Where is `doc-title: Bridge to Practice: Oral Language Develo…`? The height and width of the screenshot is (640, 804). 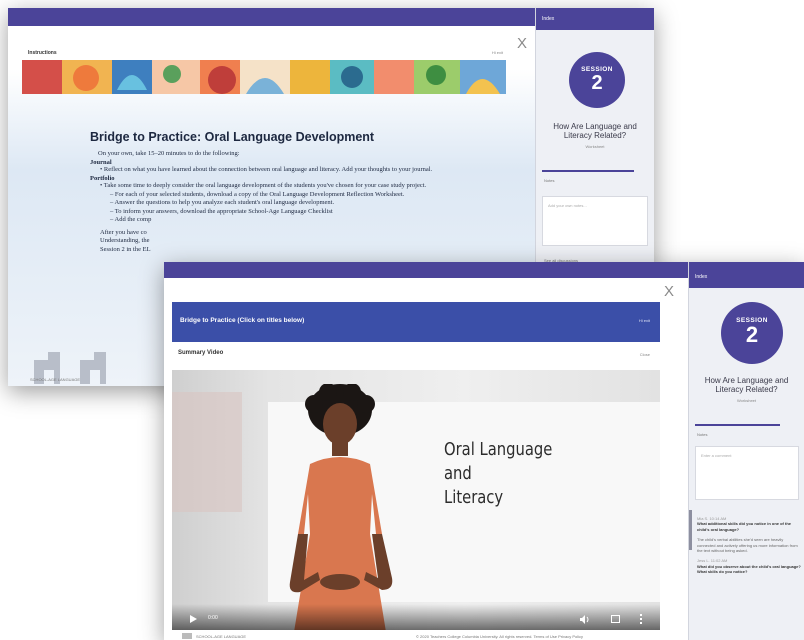
doc-title: Bridge to Practice: Oral Language Develo… is located at coordinates (232, 137).